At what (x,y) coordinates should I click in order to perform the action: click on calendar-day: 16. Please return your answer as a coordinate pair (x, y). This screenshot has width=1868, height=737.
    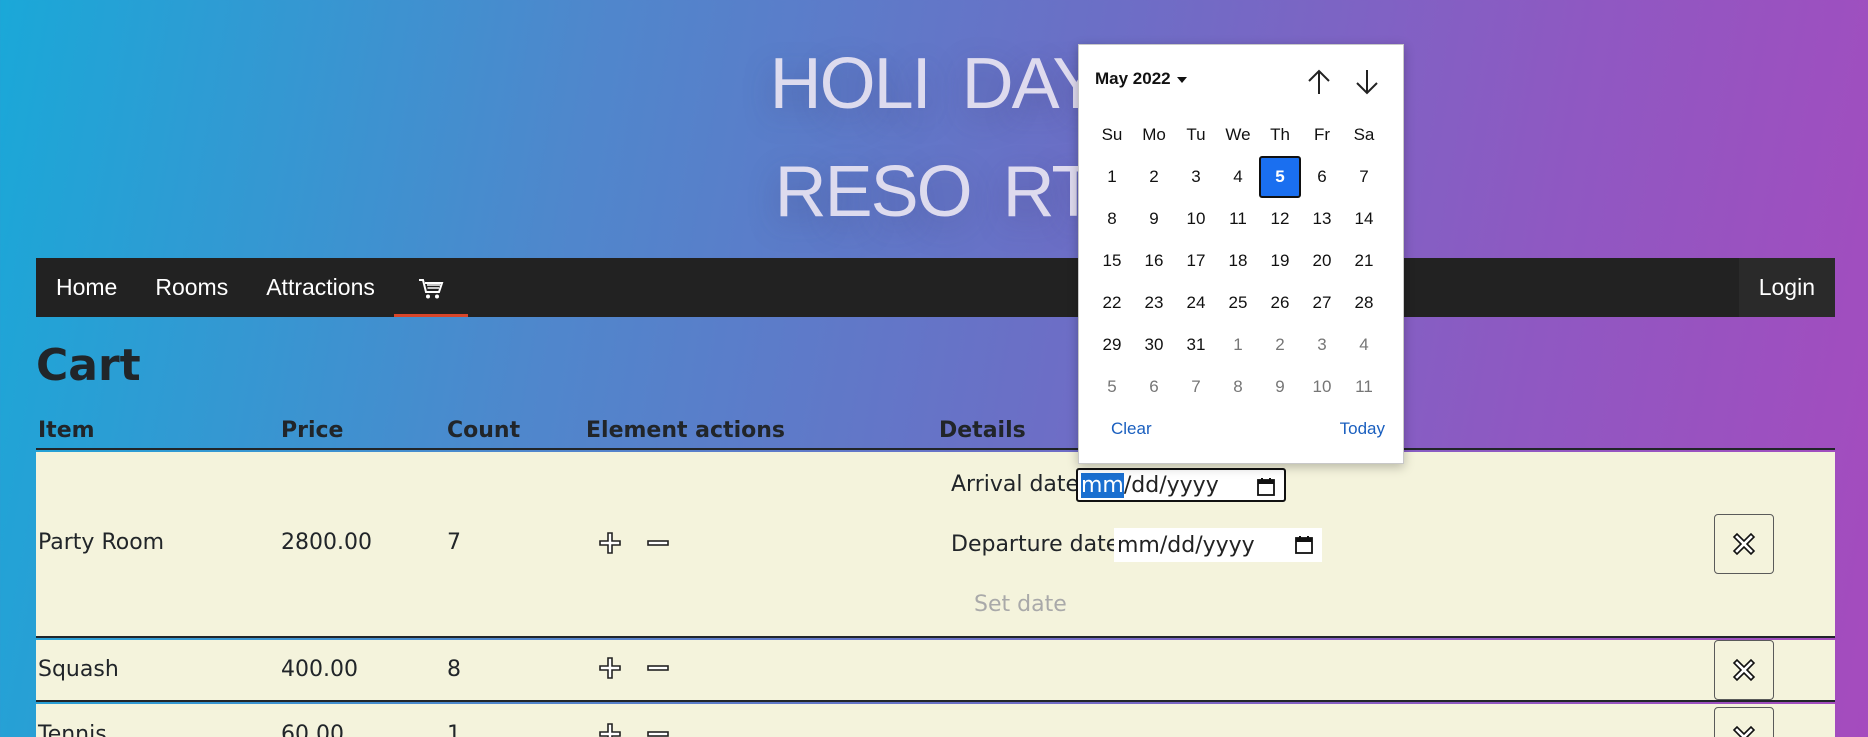
    Looking at the image, I should click on (1154, 261).